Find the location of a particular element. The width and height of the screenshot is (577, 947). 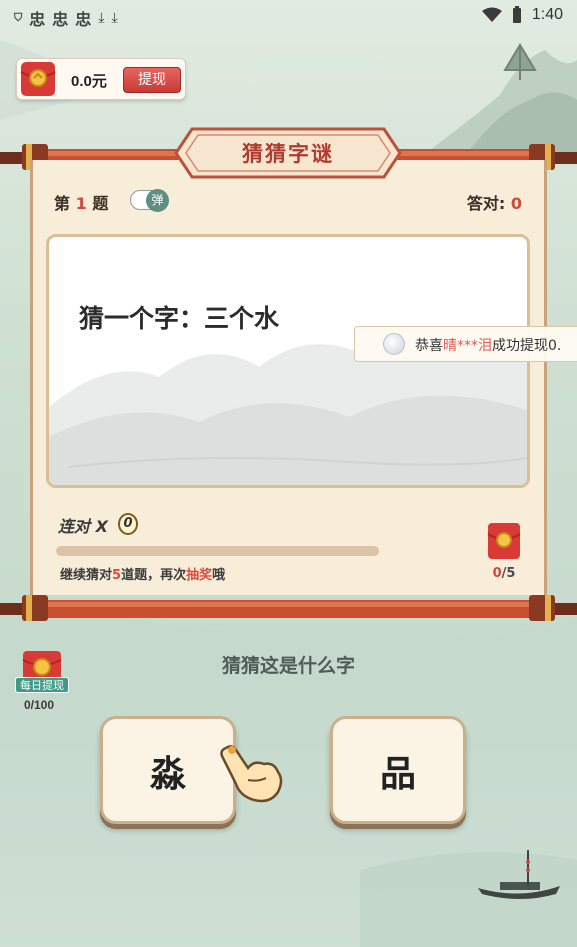

answer-option-1: 淼 is located at coordinates (168, 770).